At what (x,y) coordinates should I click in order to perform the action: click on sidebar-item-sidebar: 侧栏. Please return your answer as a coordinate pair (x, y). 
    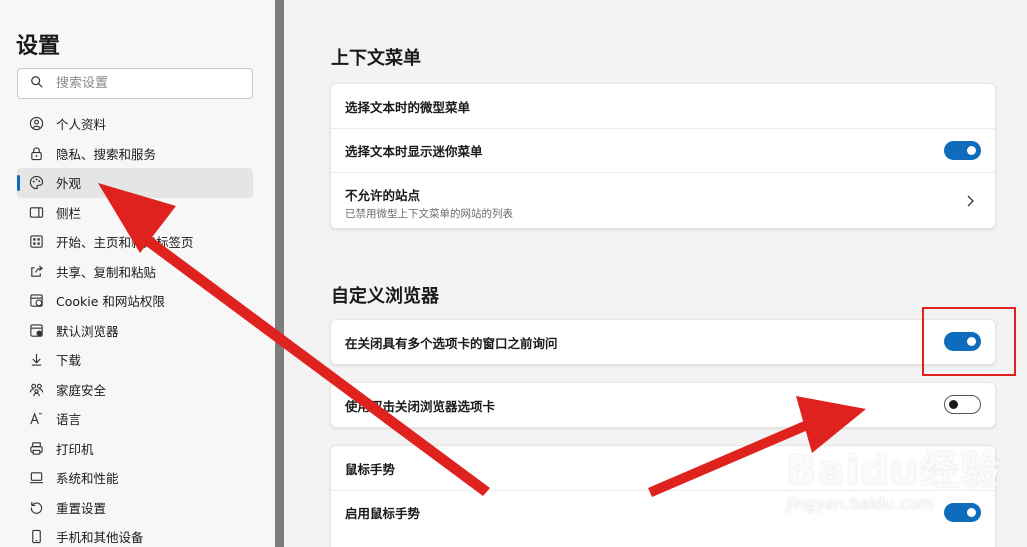
    Looking at the image, I should click on (135, 213).